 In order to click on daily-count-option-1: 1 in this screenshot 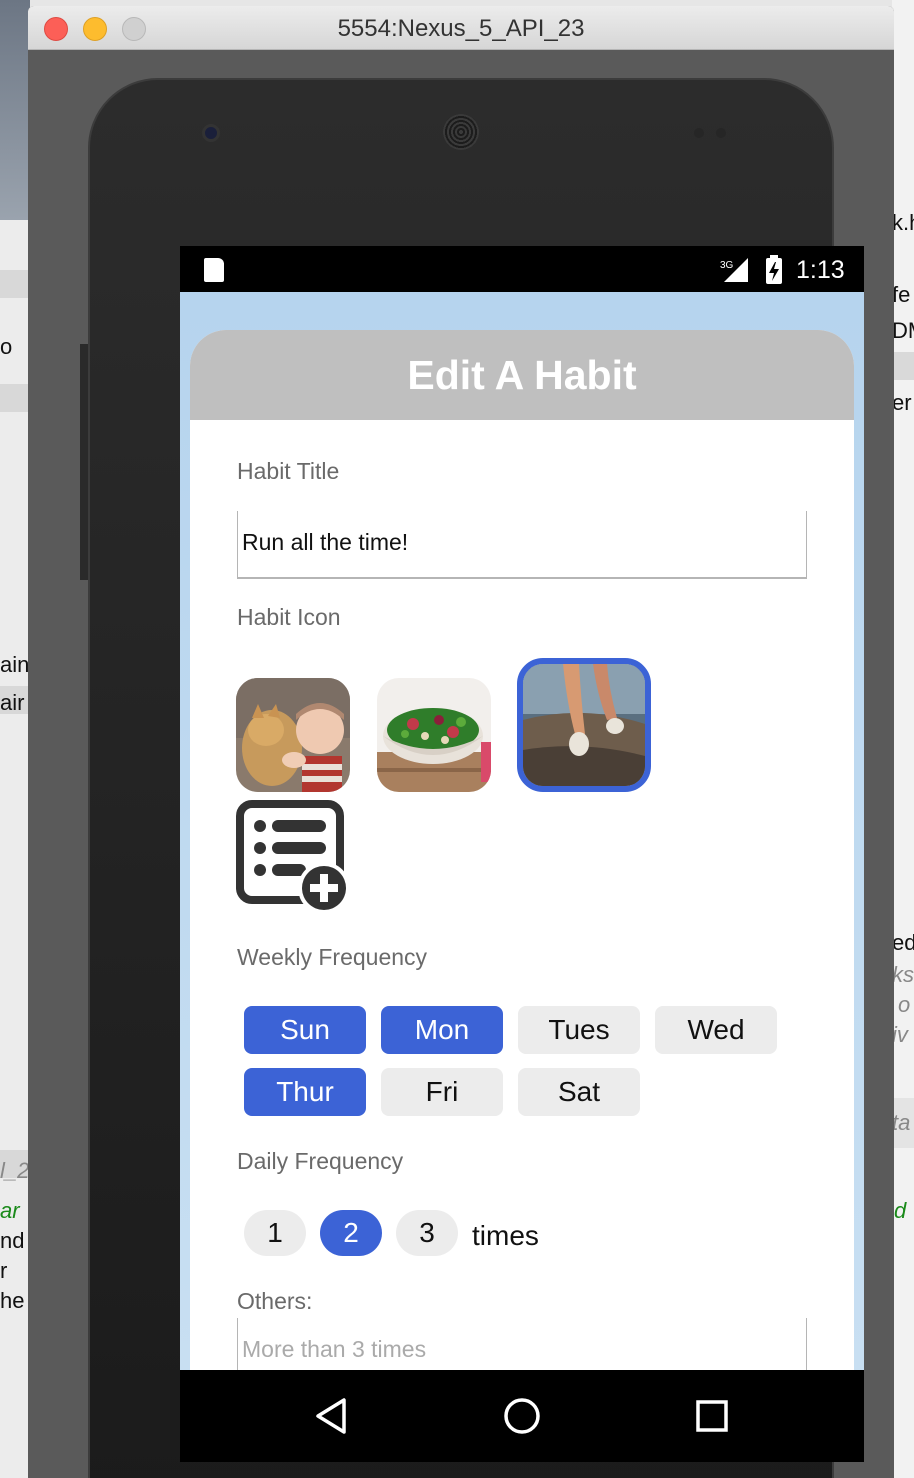, I will do `click(275, 1233)`.